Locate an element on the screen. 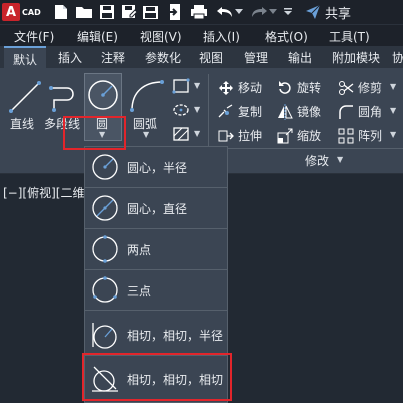  customize-toolbar-icon is located at coordinates (288, 12).